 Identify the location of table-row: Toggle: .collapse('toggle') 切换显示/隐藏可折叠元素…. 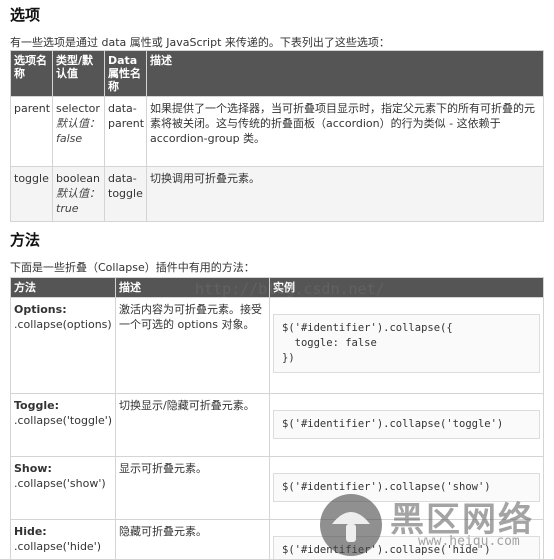
(277, 425).